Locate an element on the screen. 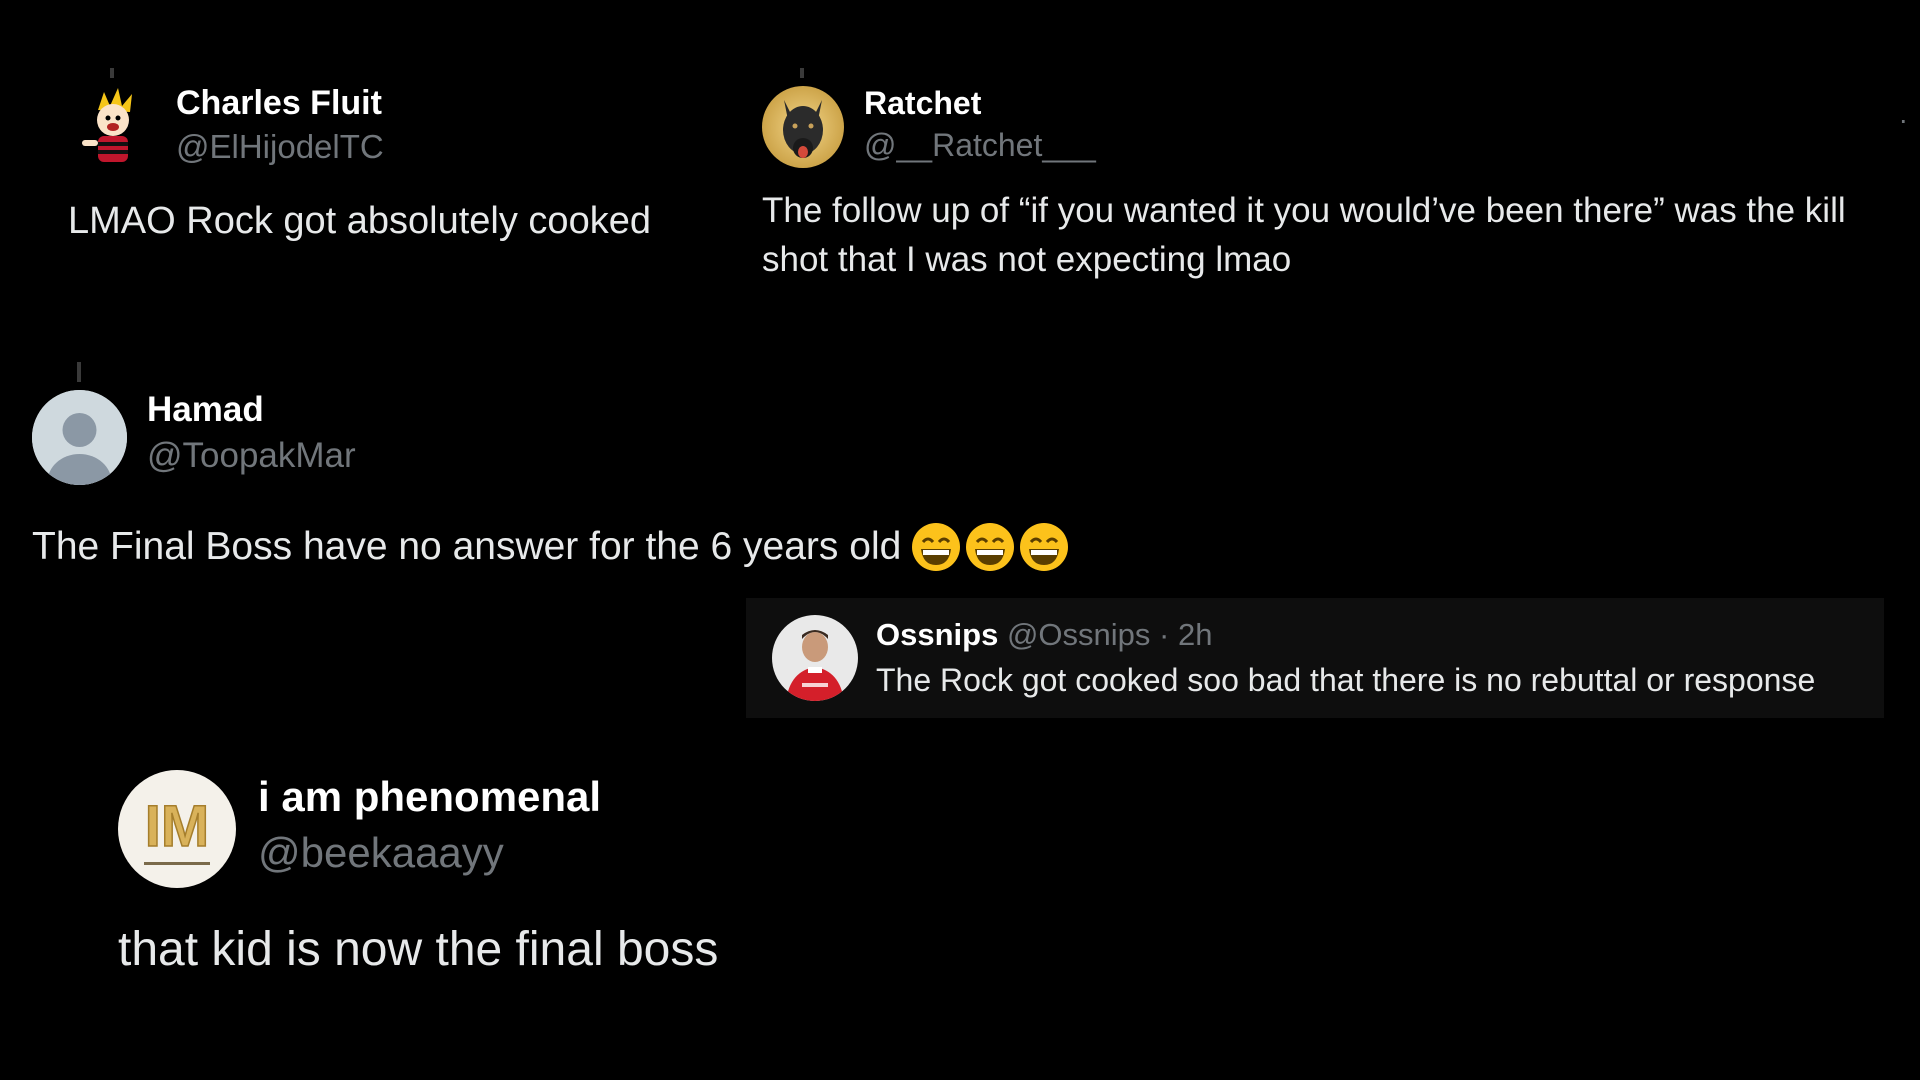 The image size is (1920, 1080). tweet-header: Ossnips @Ossnips · 2h is located at coordinates (1345, 635).